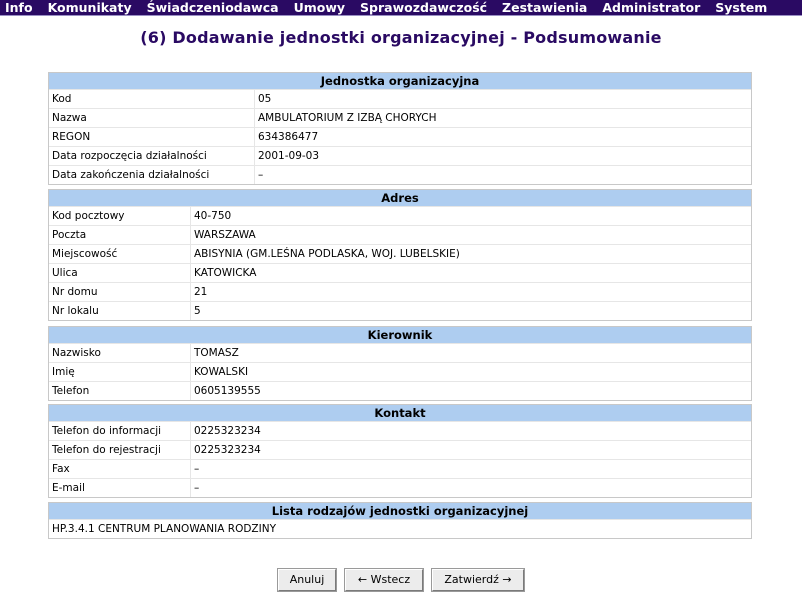  Describe the element at coordinates (151, 156) in the screenshot. I see `field-label: Data rozpoczęcia działalności` at that location.